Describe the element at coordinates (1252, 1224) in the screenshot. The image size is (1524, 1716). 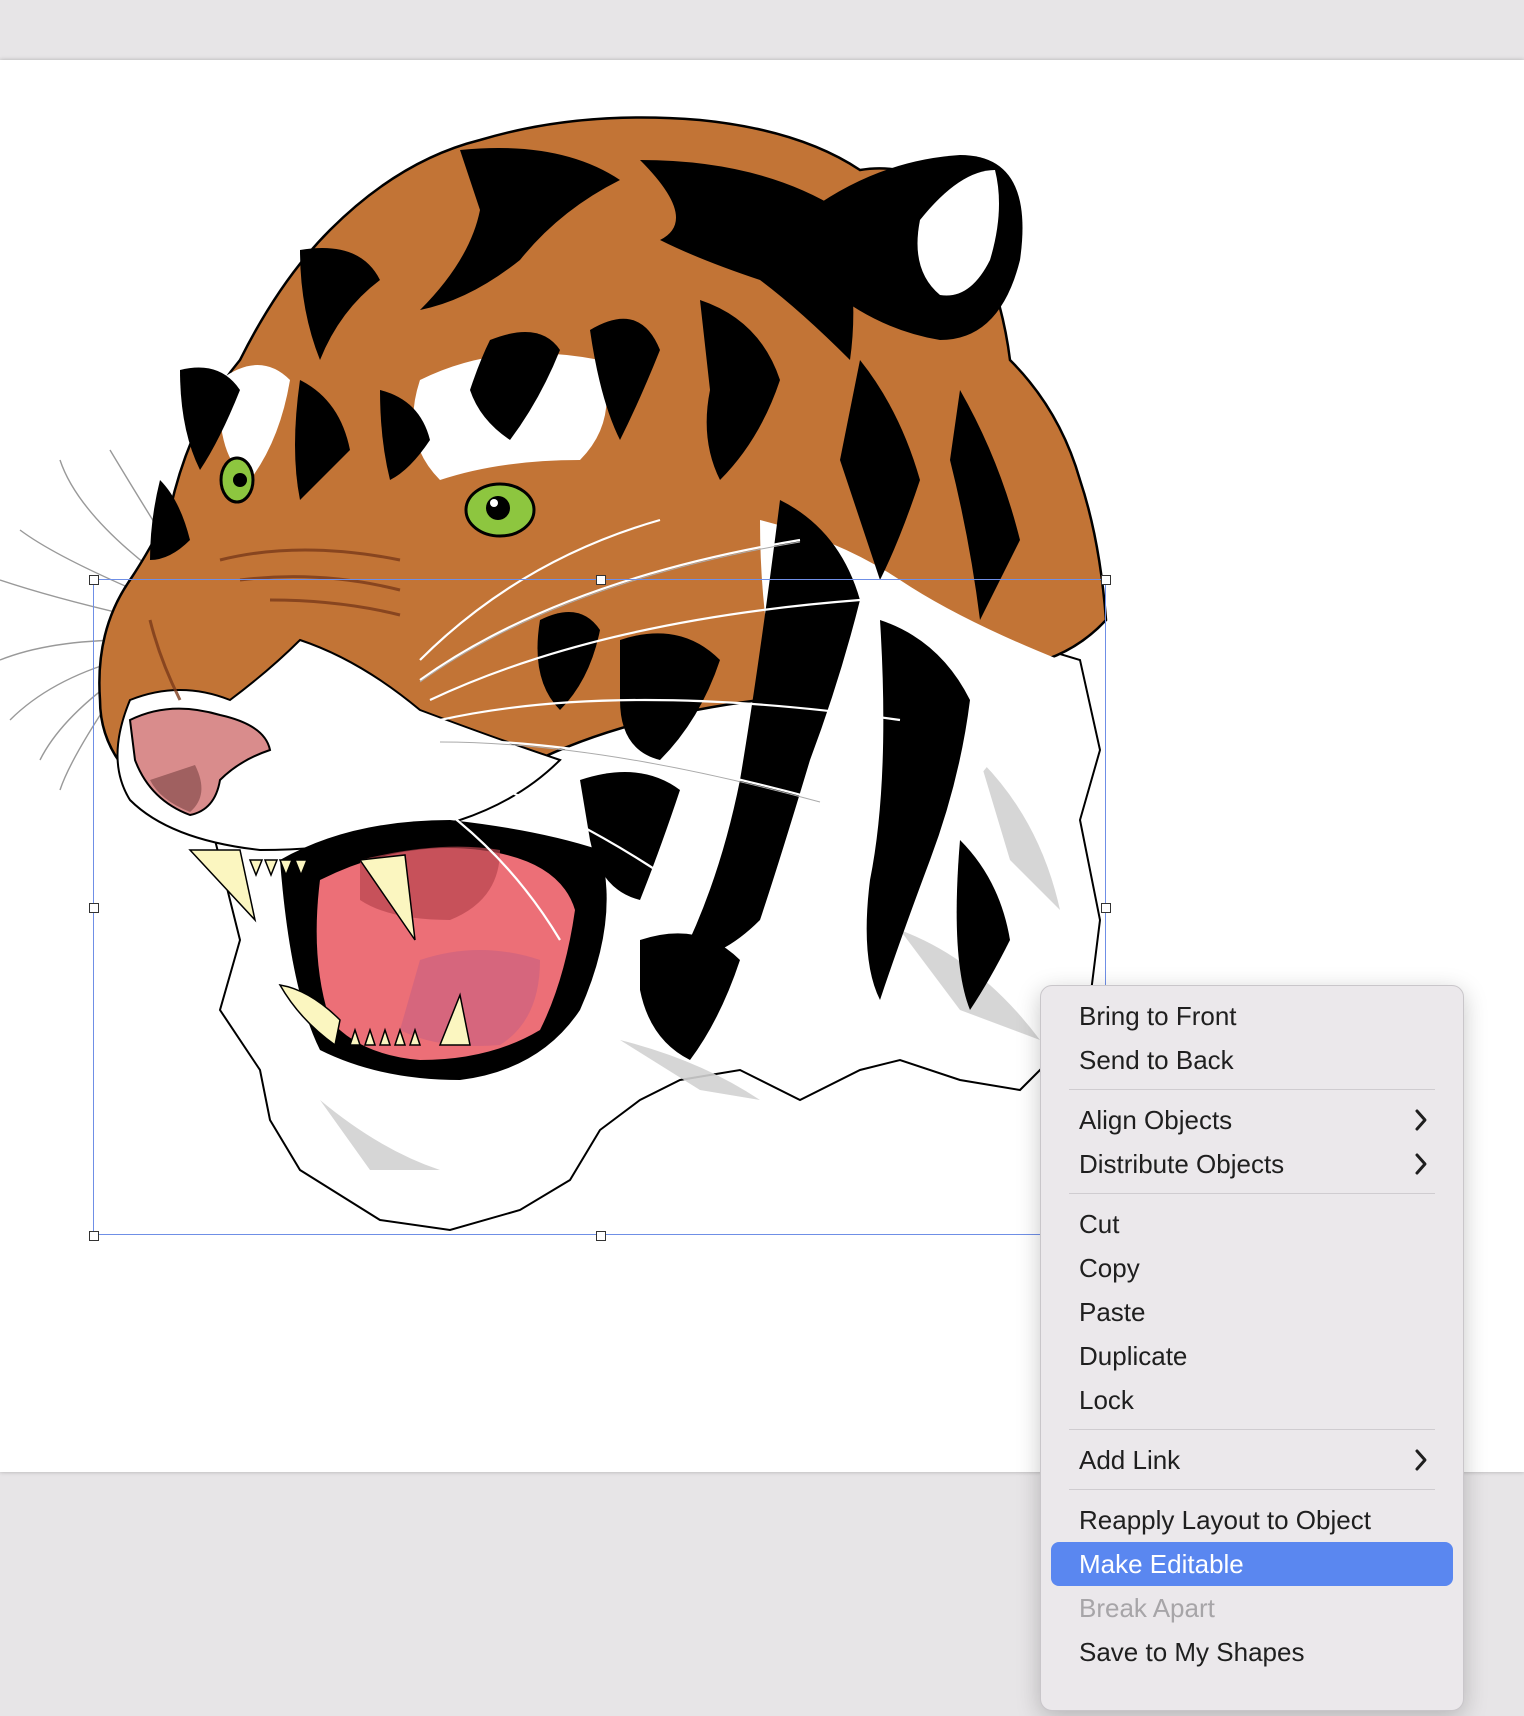
I see `menu-item-cut: Cut` at that location.